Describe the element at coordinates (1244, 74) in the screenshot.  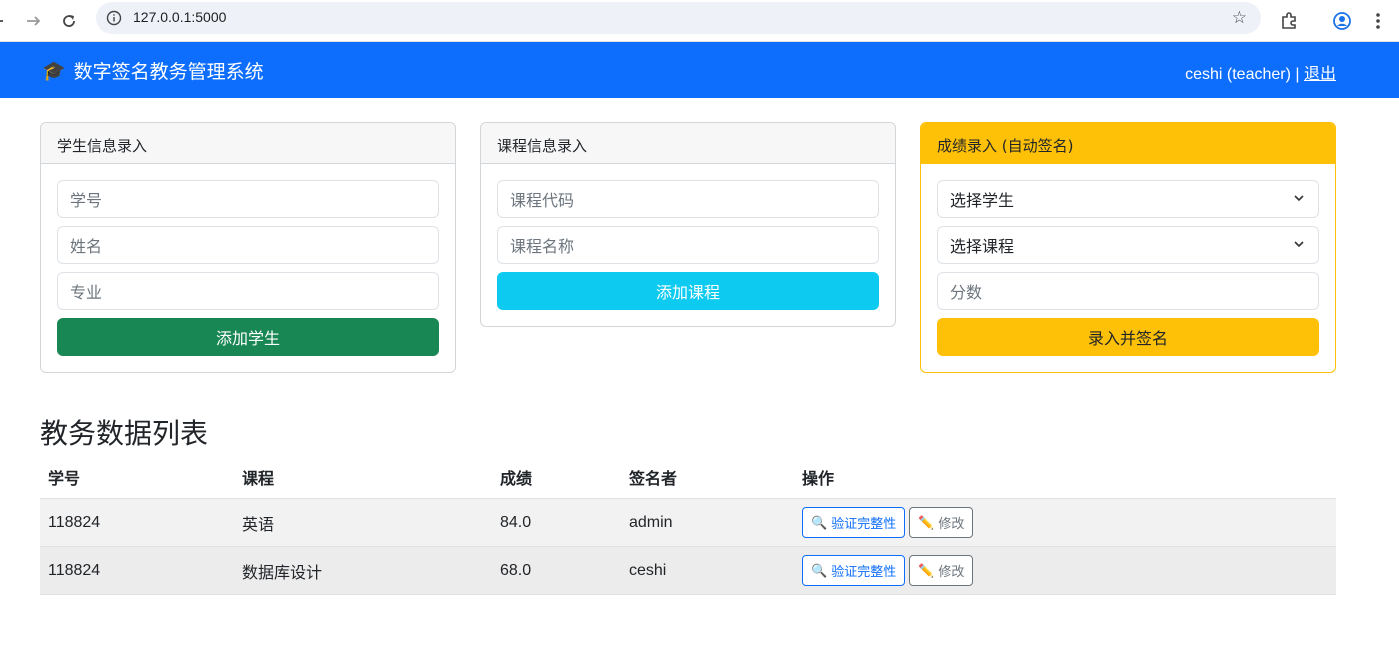
I see `current-user: ceshi (teacher) |` at that location.